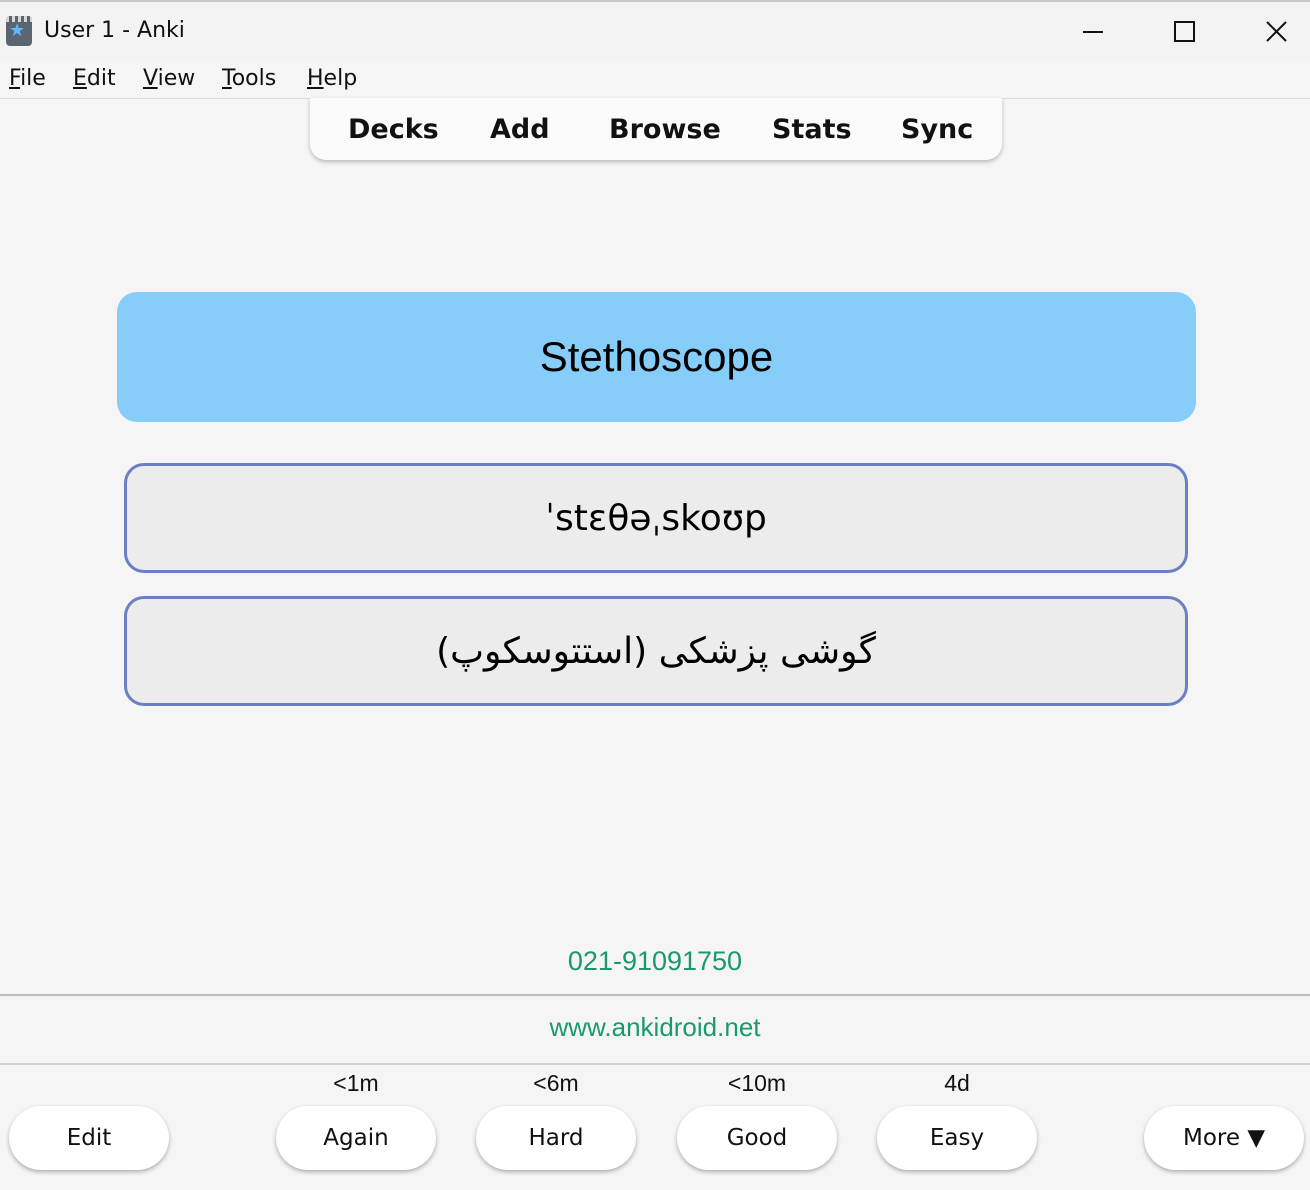  Describe the element at coordinates (1224, 1138) in the screenshot. I see `more-button: More ▼` at that location.